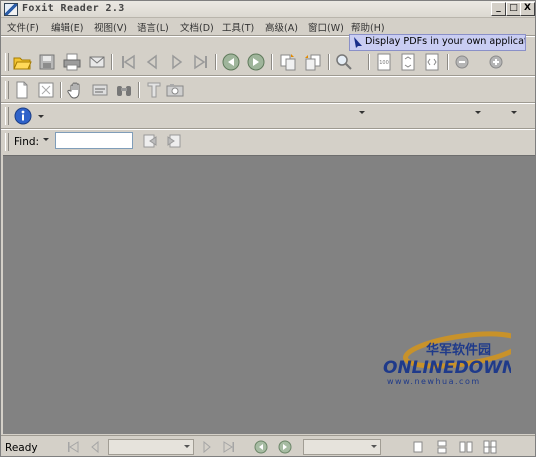  Describe the element at coordinates (67, 27) in the screenshot. I see `menu-edit: 编辑(E)` at that location.